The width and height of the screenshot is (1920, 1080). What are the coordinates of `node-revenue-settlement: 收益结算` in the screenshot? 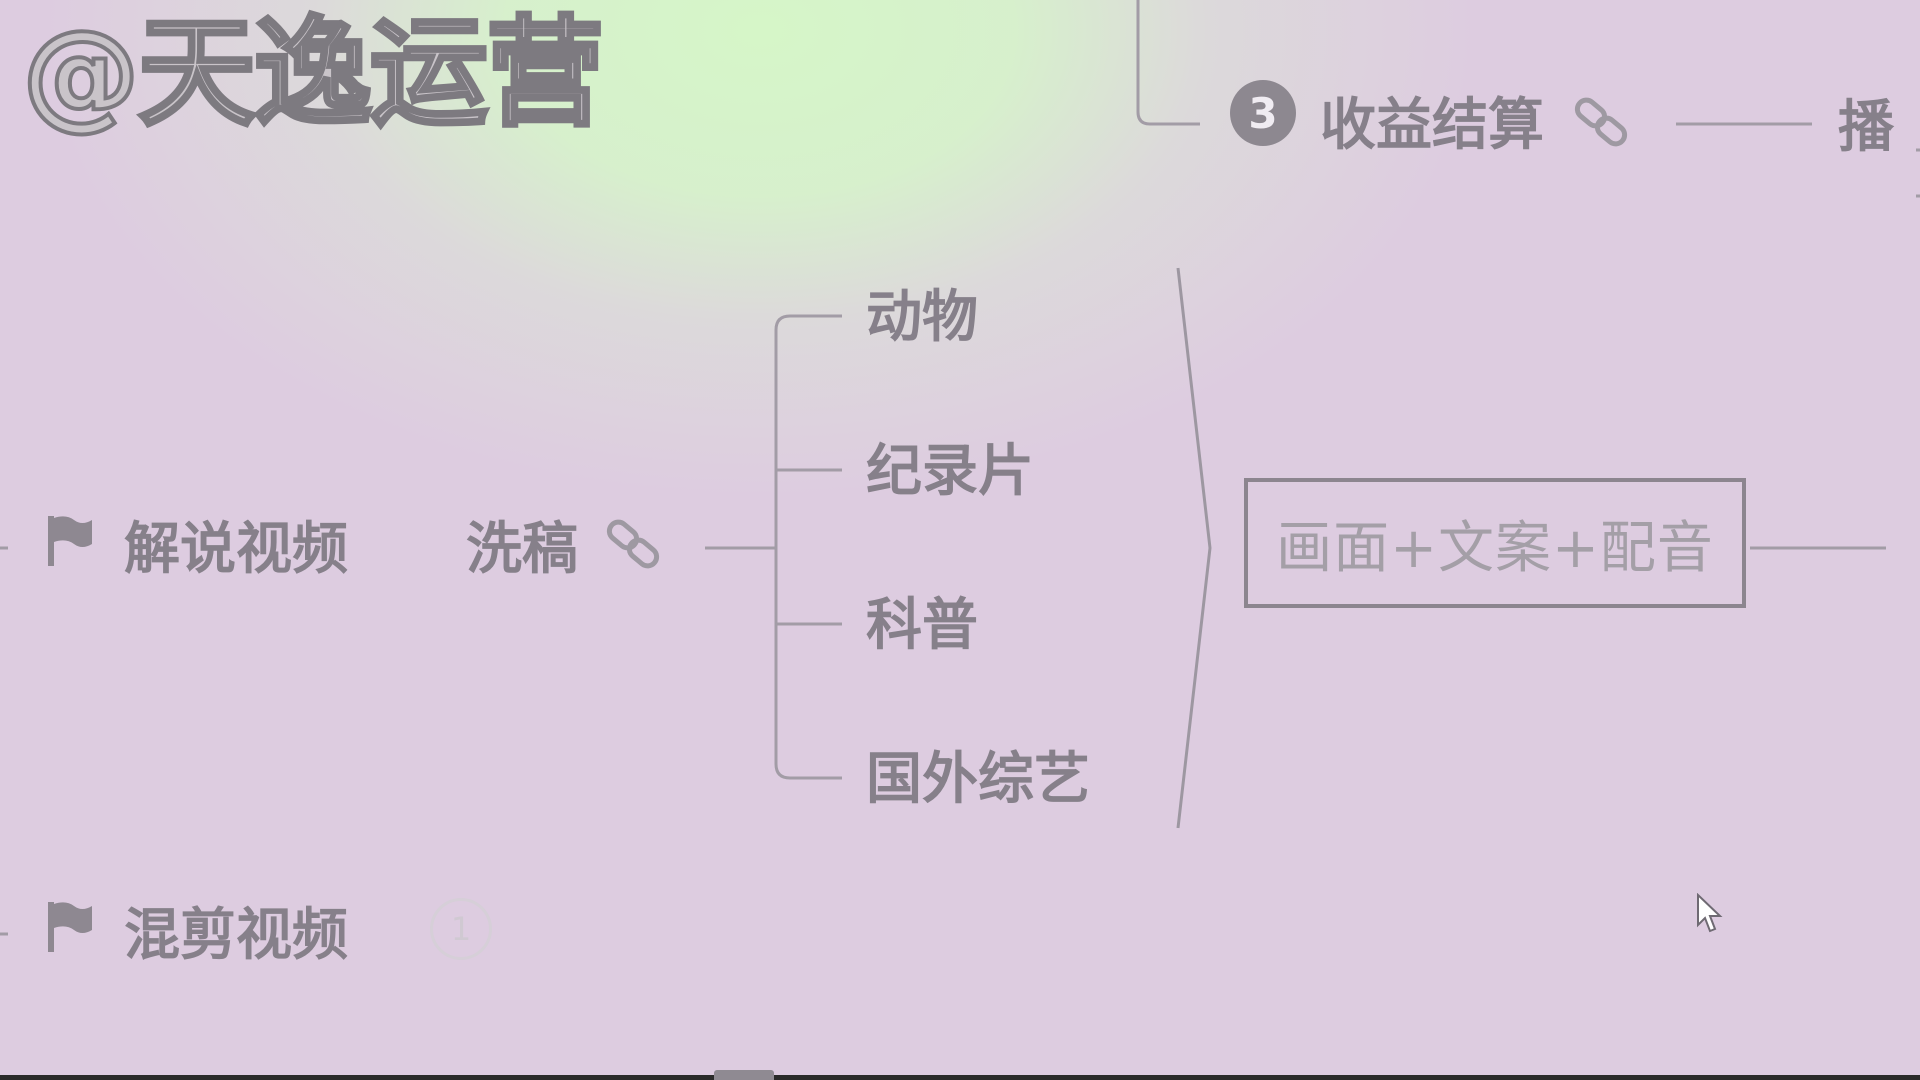 It's located at (1432, 126).